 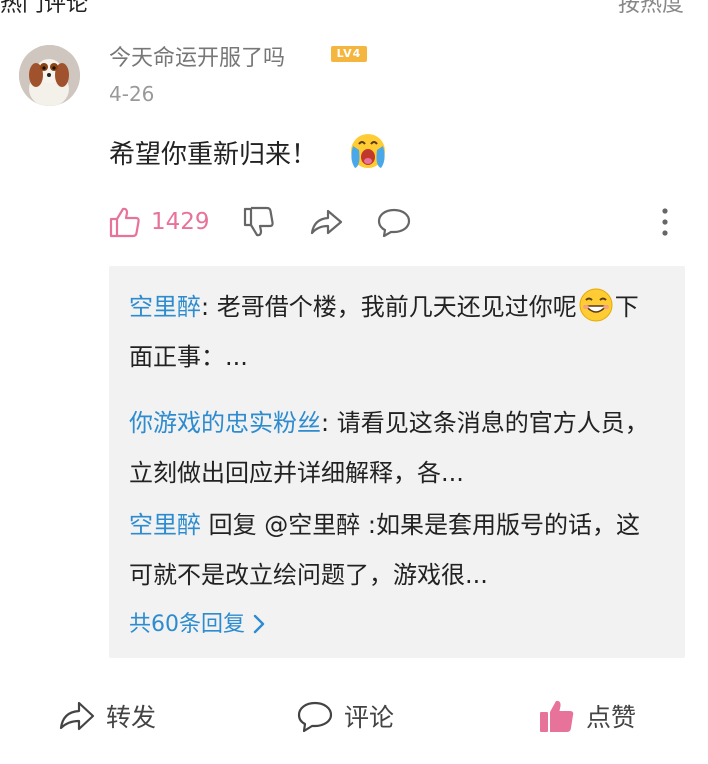 I want to click on thumbs-up-icon, so click(x=125, y=222).